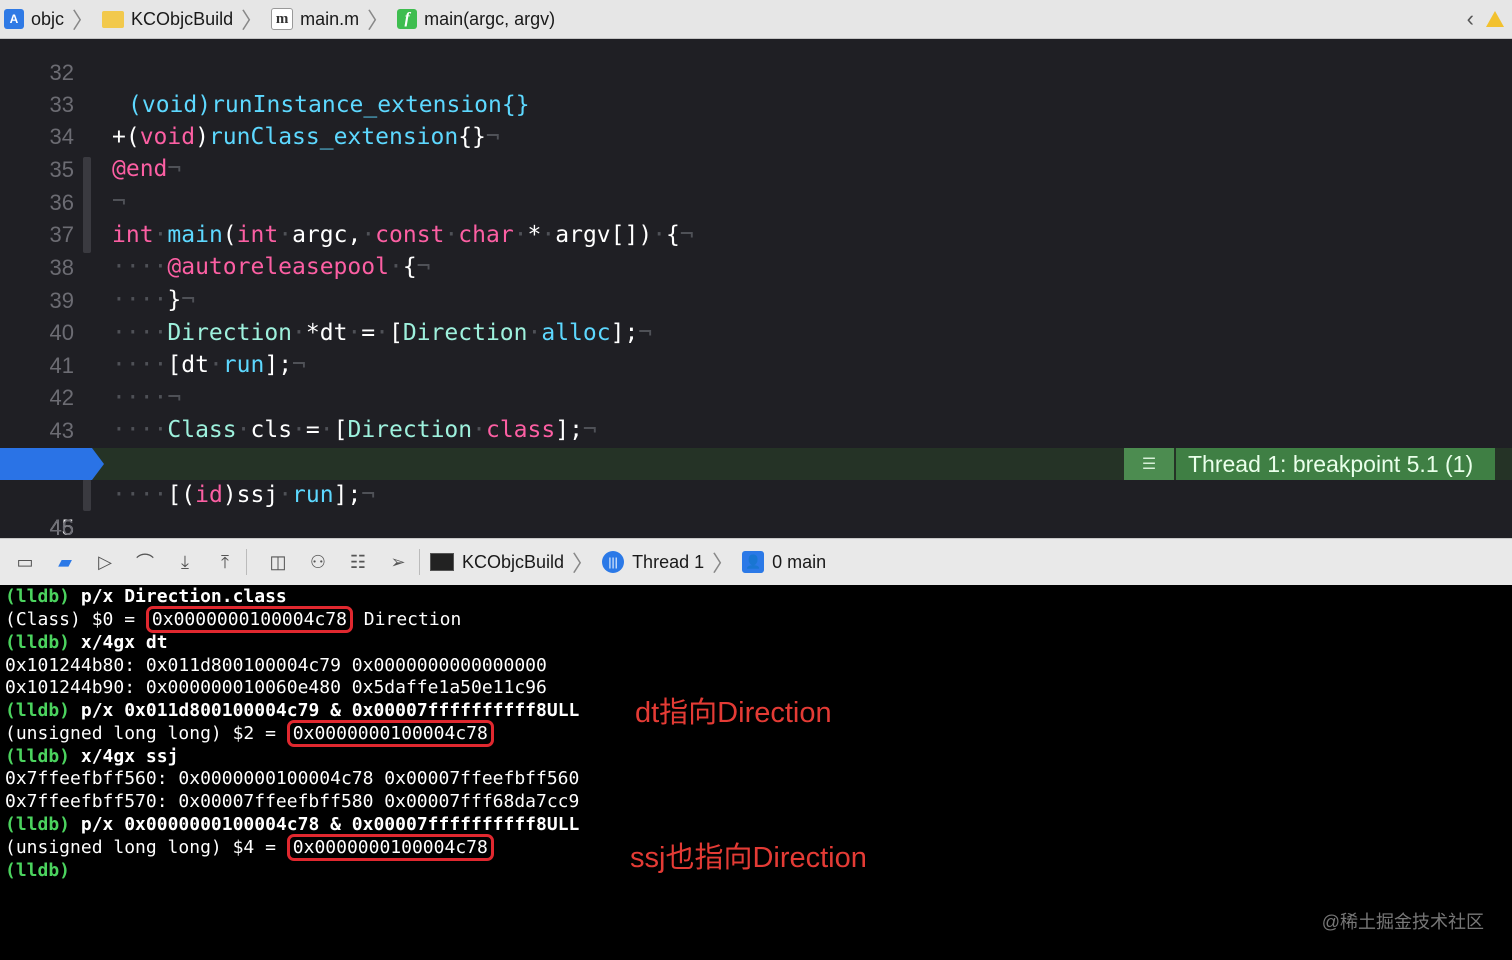  I want to click on code-line: 34 @end¬, so click(756, 135).